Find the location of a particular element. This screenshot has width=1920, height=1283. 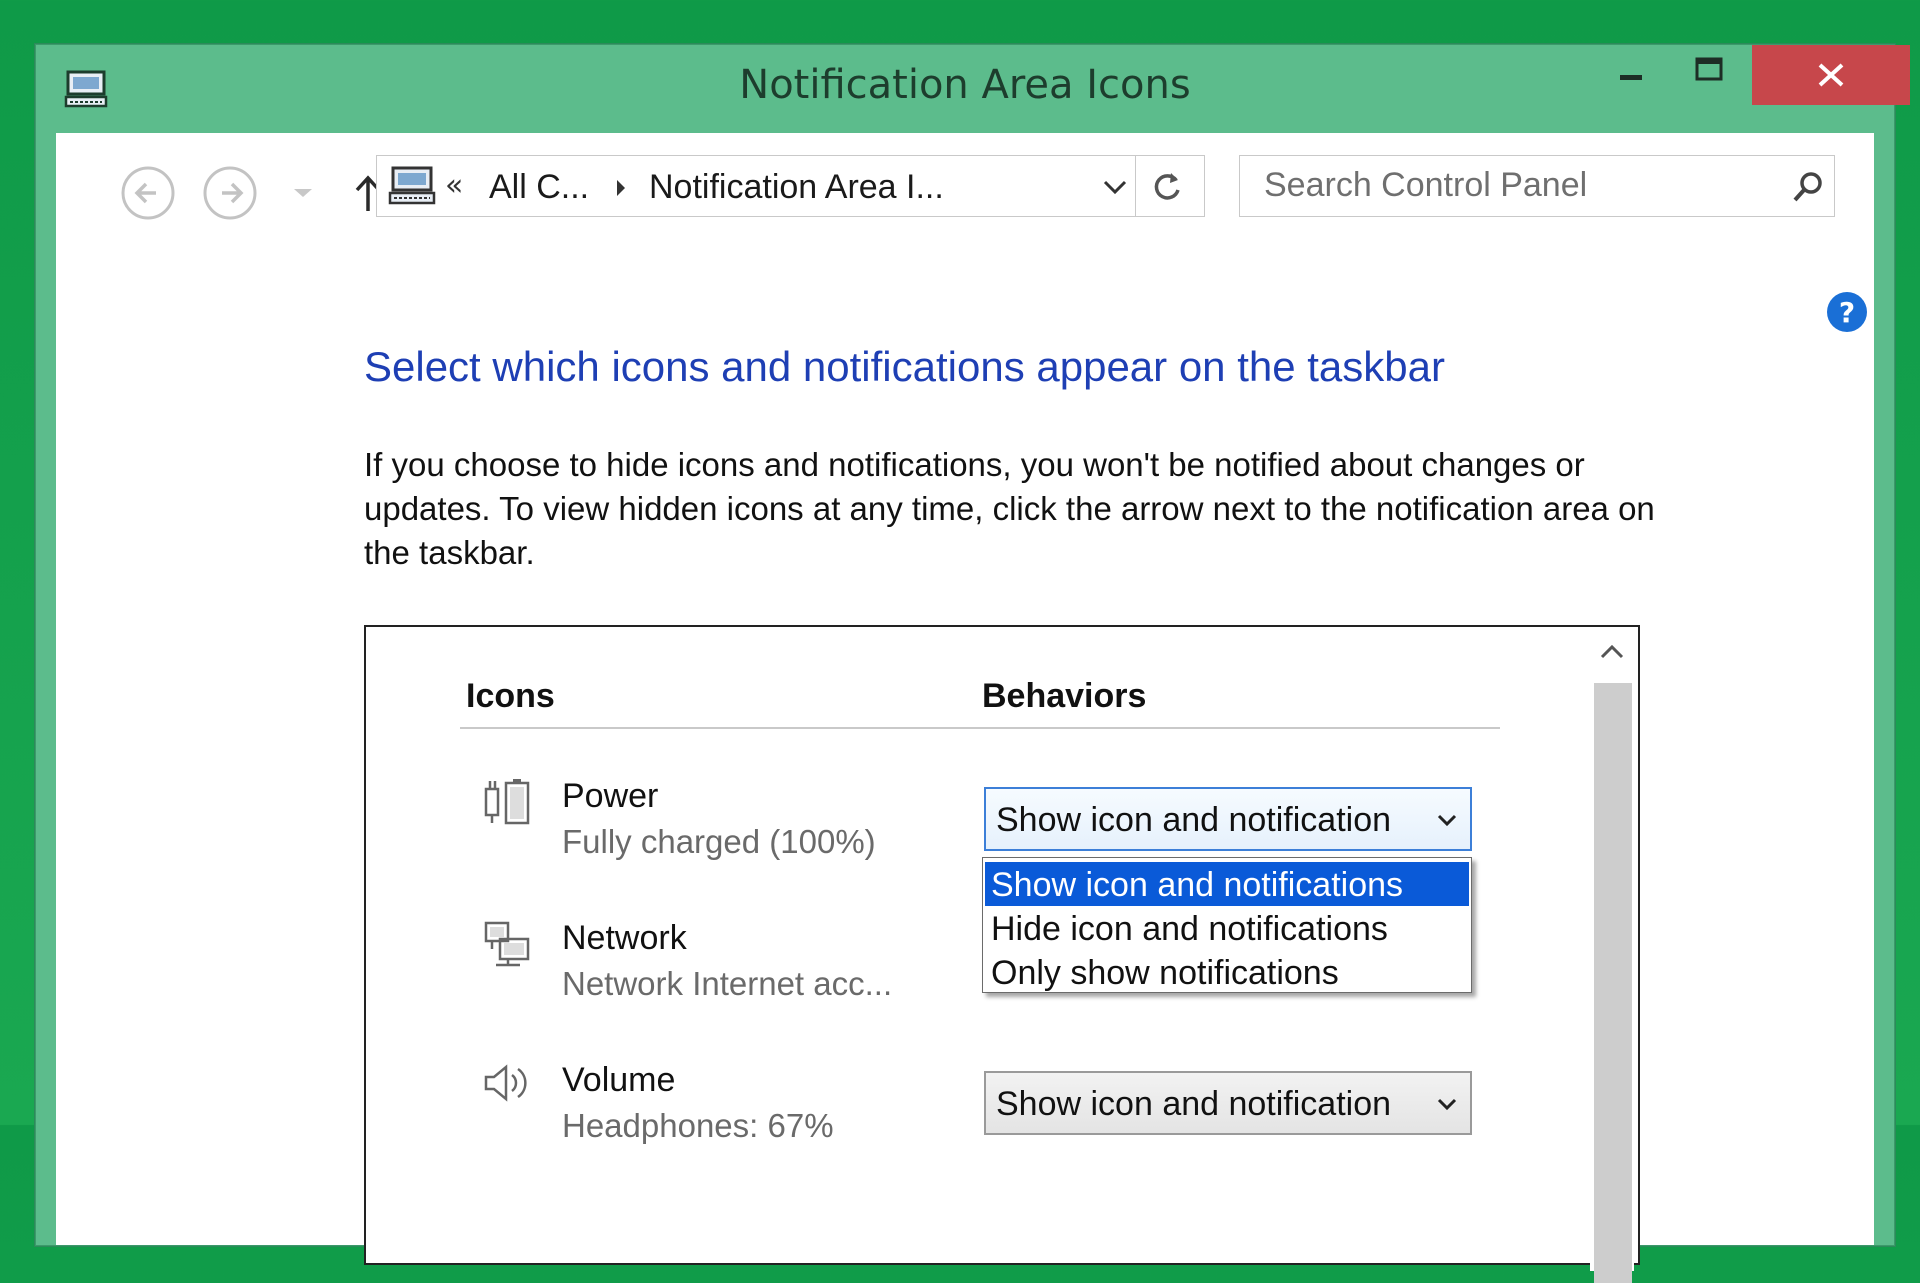

row-status: Fully charged (100%) is located at coordinates (719, 841).